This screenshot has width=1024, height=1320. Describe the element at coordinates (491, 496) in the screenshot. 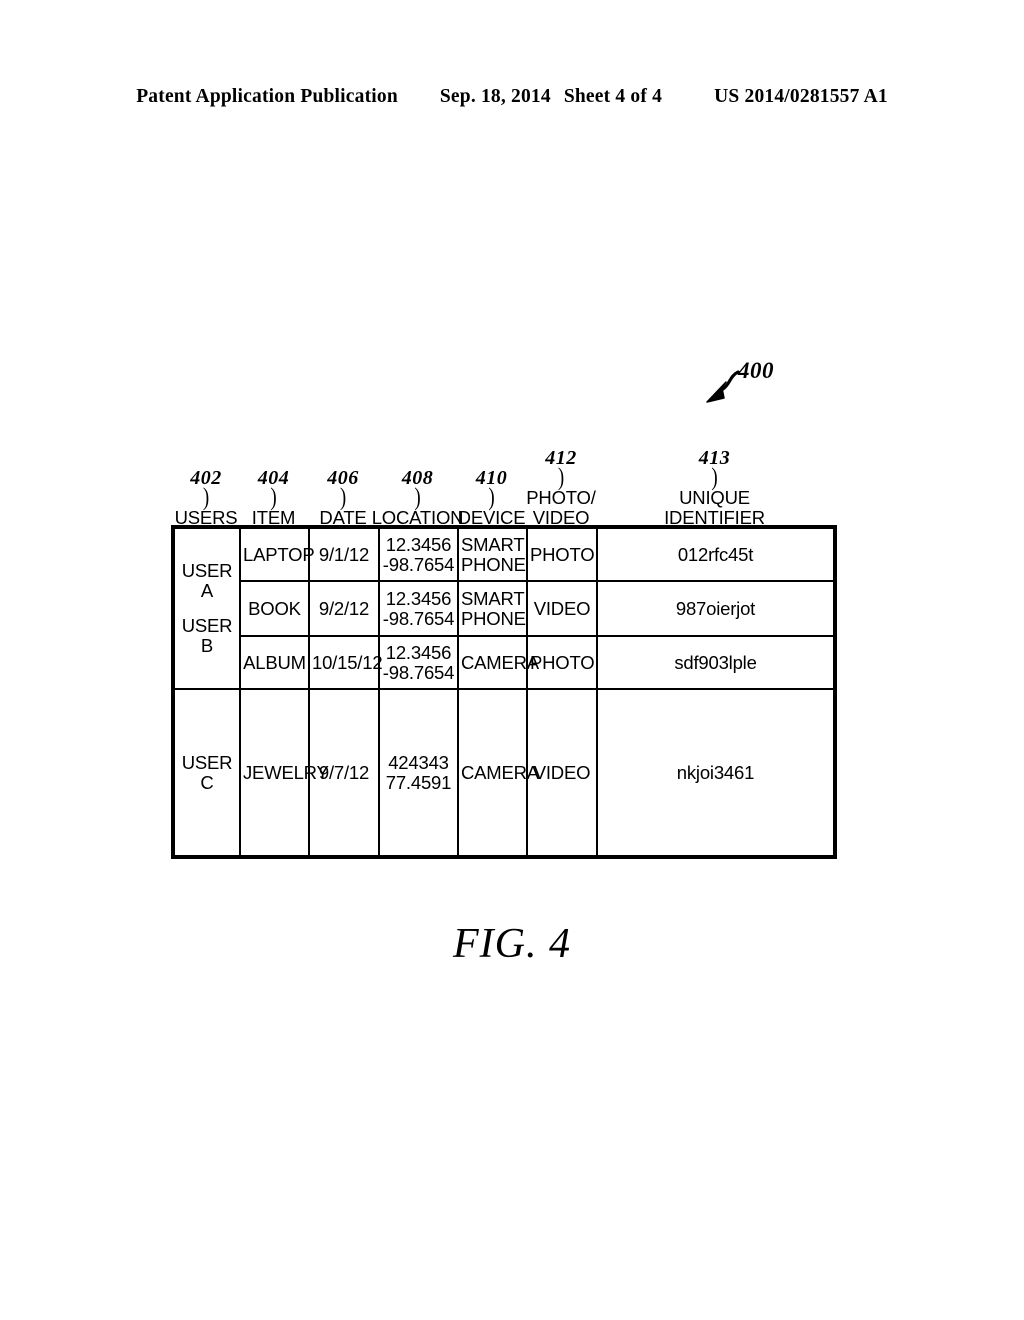

I see `leader-line-410-icon: )` at that location.